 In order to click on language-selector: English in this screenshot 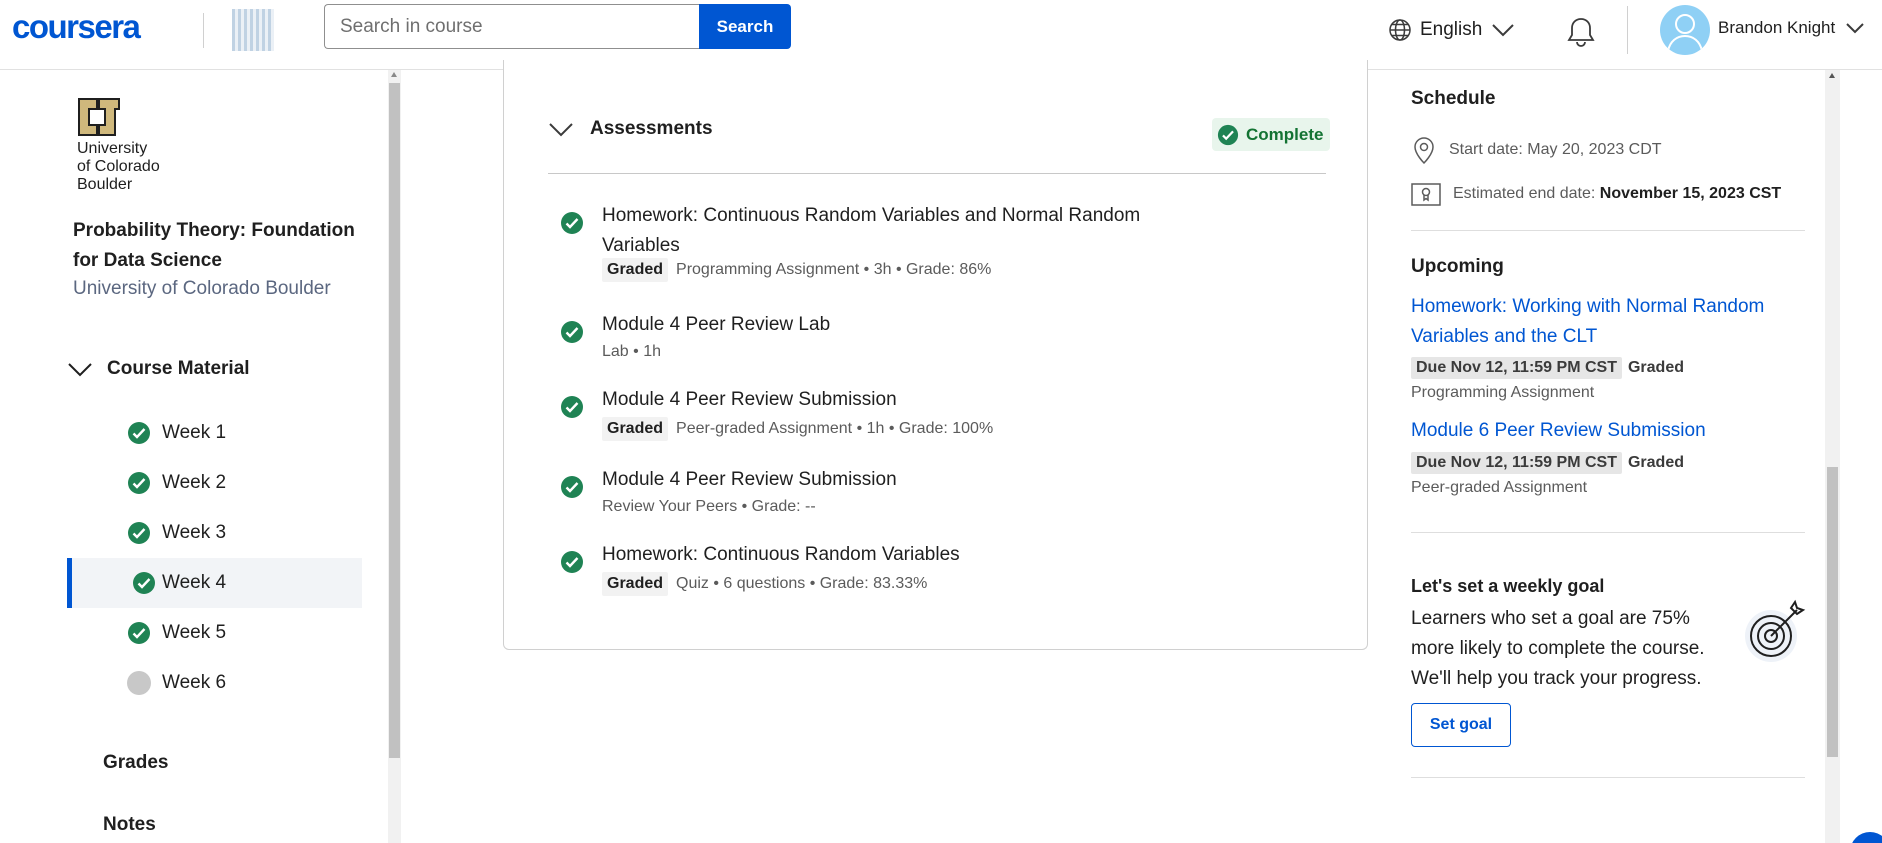, I will do `click(1452, 30)`.